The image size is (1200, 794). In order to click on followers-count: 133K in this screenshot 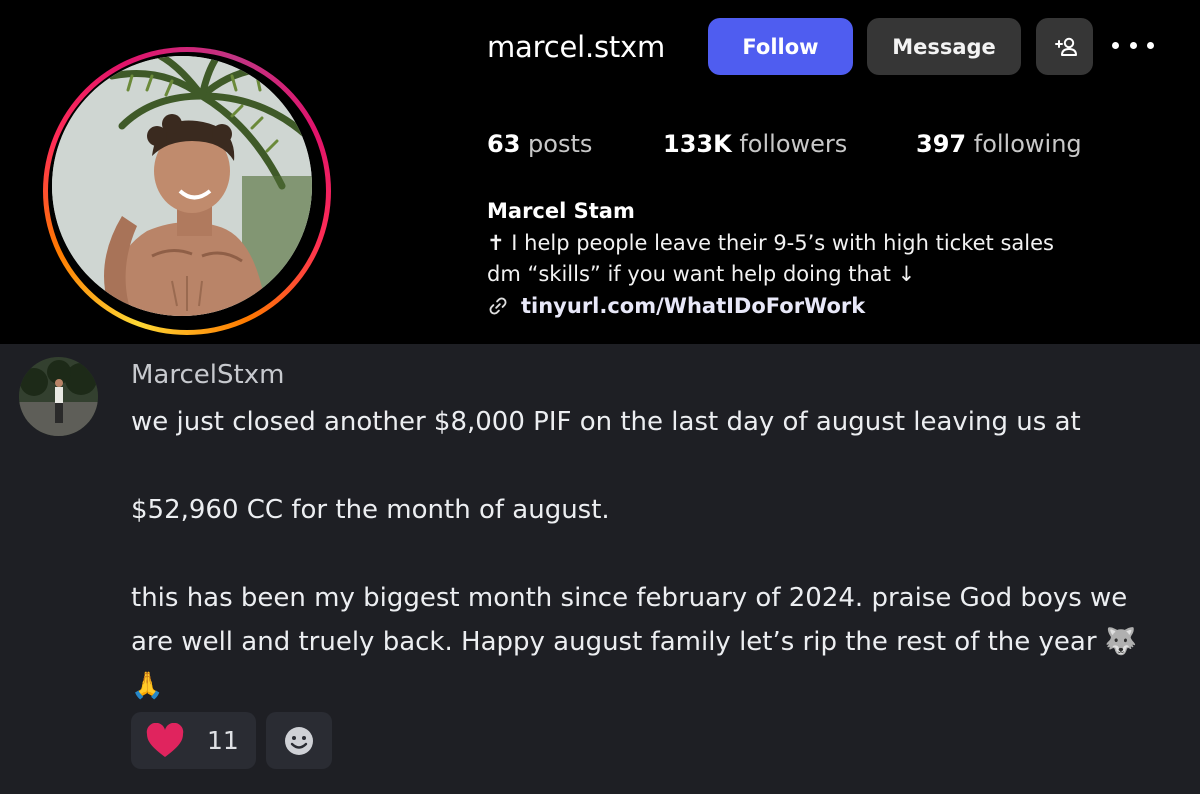, I will do `click(697, 144)`.